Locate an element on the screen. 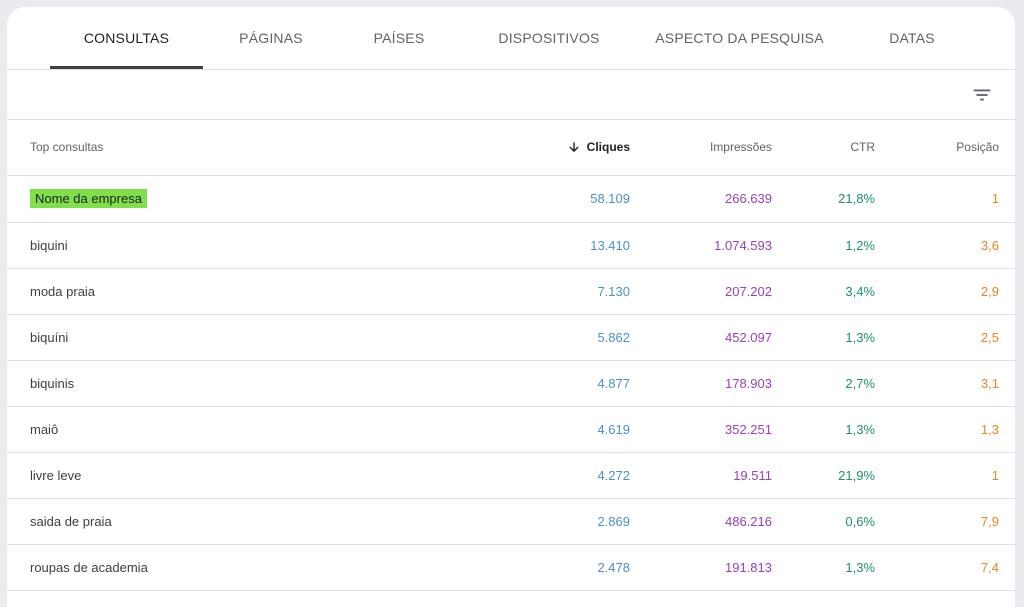  query-cell: saida de praia is located at coordinates (71, 521).